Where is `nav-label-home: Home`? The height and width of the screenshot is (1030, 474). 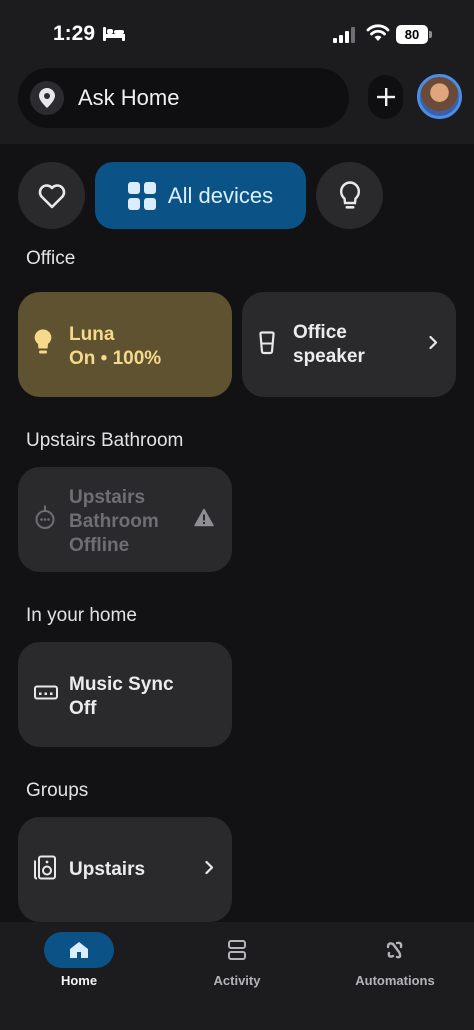
nav-label-home: Home is located at coordinates (79, 980).